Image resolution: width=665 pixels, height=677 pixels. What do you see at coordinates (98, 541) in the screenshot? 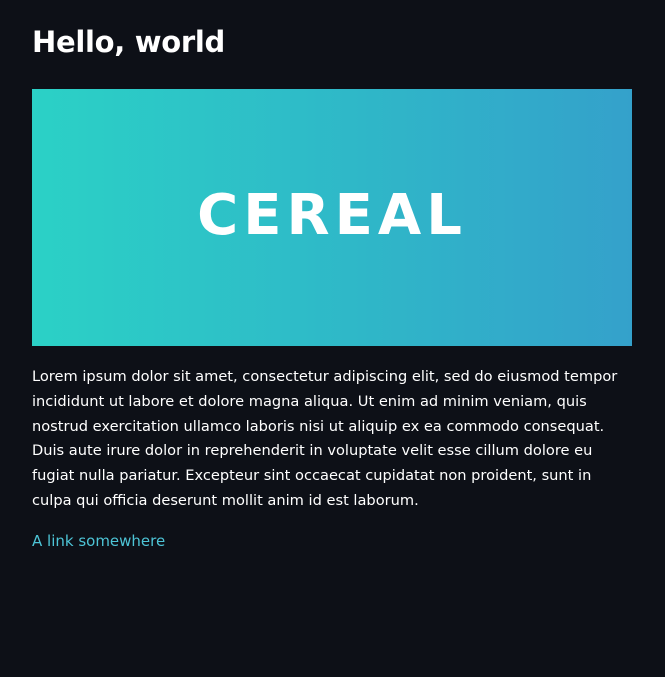
I see `somewhere-link: A link somewhere` at bounding box center [98, 541].